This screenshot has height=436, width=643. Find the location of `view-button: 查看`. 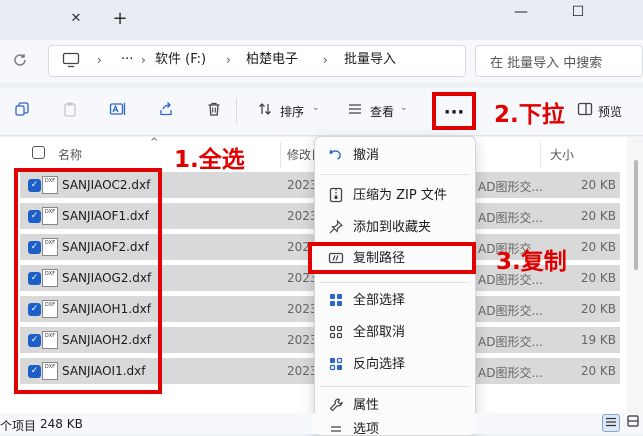

view-button: 查看 is located at coordinates (382, 111).